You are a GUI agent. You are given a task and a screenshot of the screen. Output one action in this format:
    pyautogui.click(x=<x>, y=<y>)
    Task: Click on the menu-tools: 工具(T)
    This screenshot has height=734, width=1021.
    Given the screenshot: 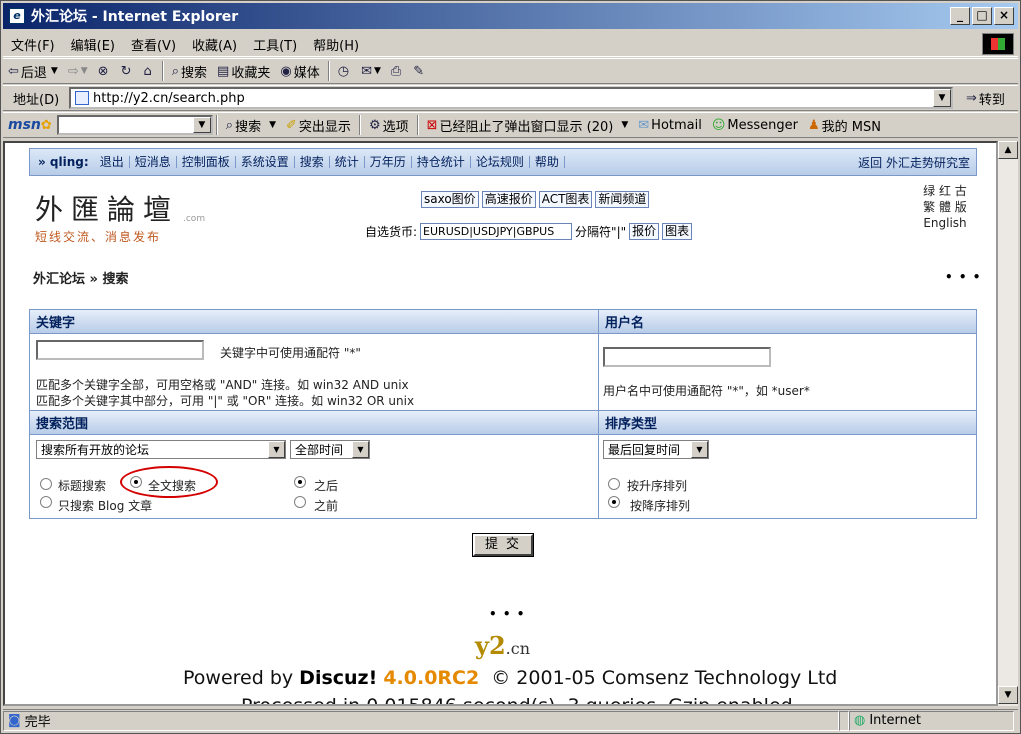 What is the action you would take?
    pyautogui.click(x=275, y=44)
    